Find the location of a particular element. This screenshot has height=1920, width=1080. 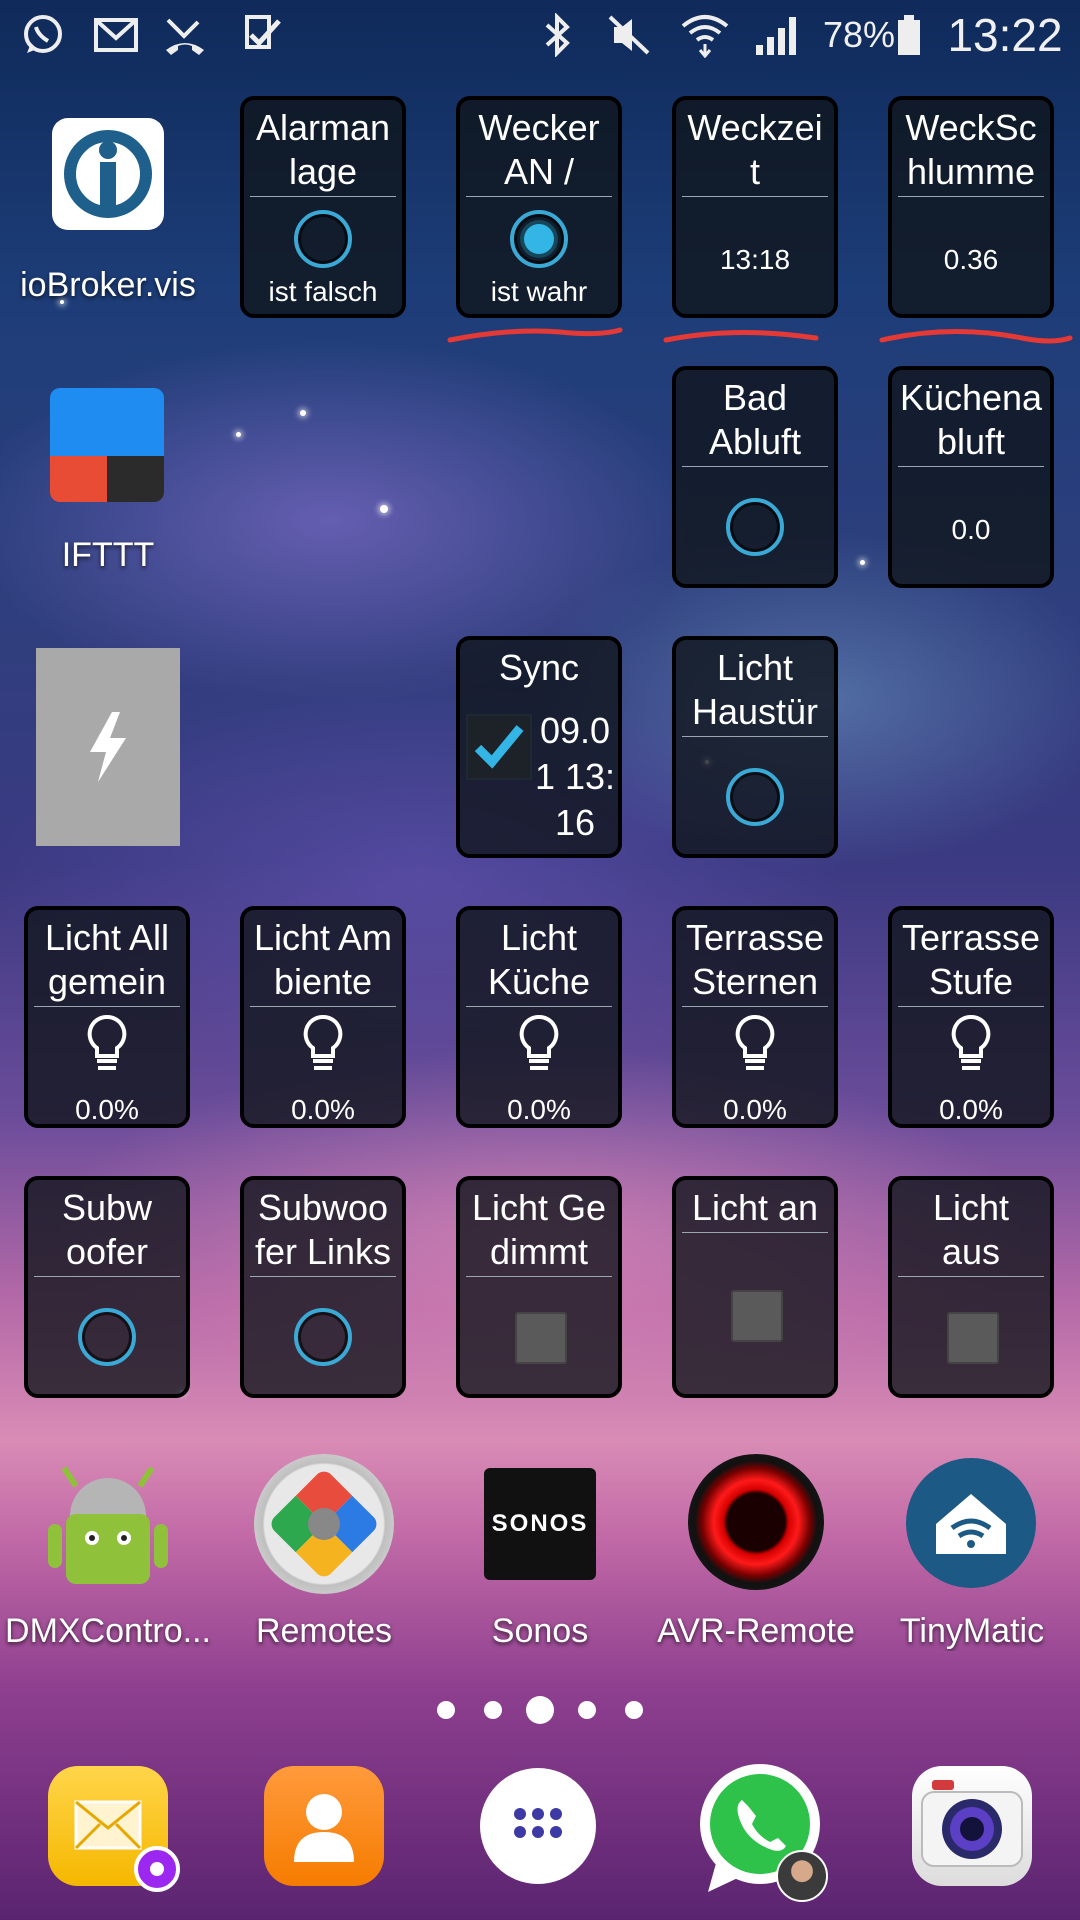

iobroker-label: ioBroker.vis is located at coordinates (108, 285).